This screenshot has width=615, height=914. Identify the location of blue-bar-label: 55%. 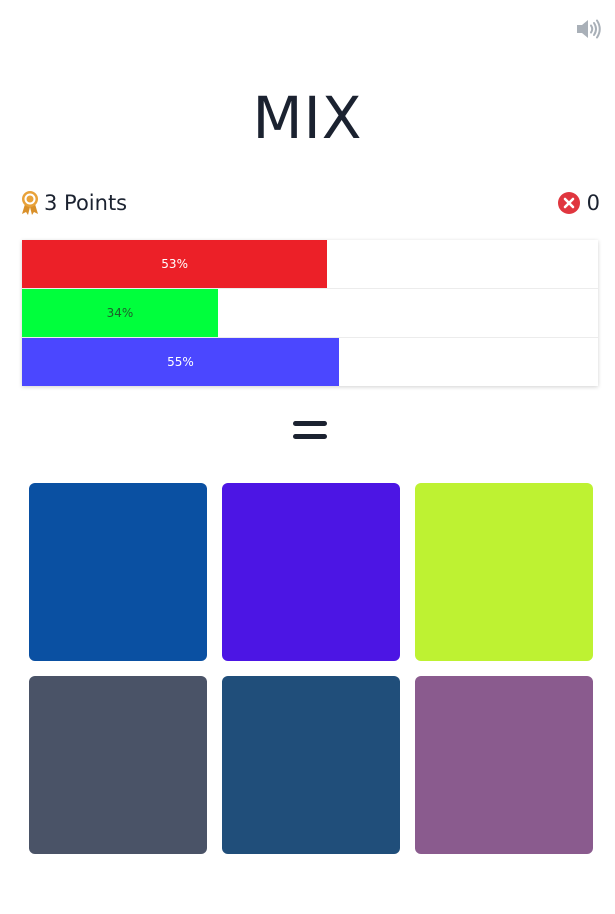
(180, 362).